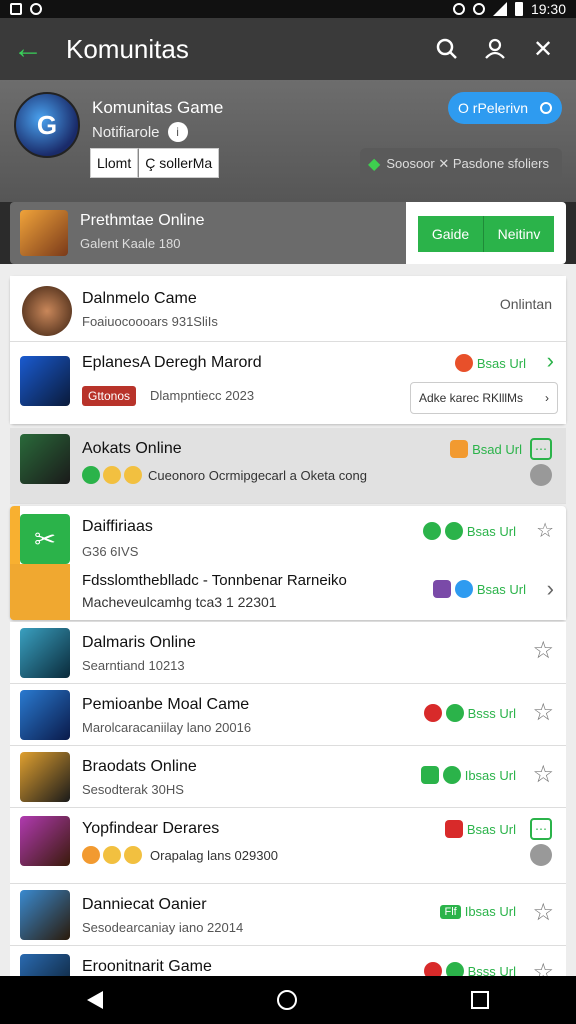  What do you see at coordinates (546, 108) in the screenshot?
I see `pill-arrow-icon` at bounding box center [546, 108].